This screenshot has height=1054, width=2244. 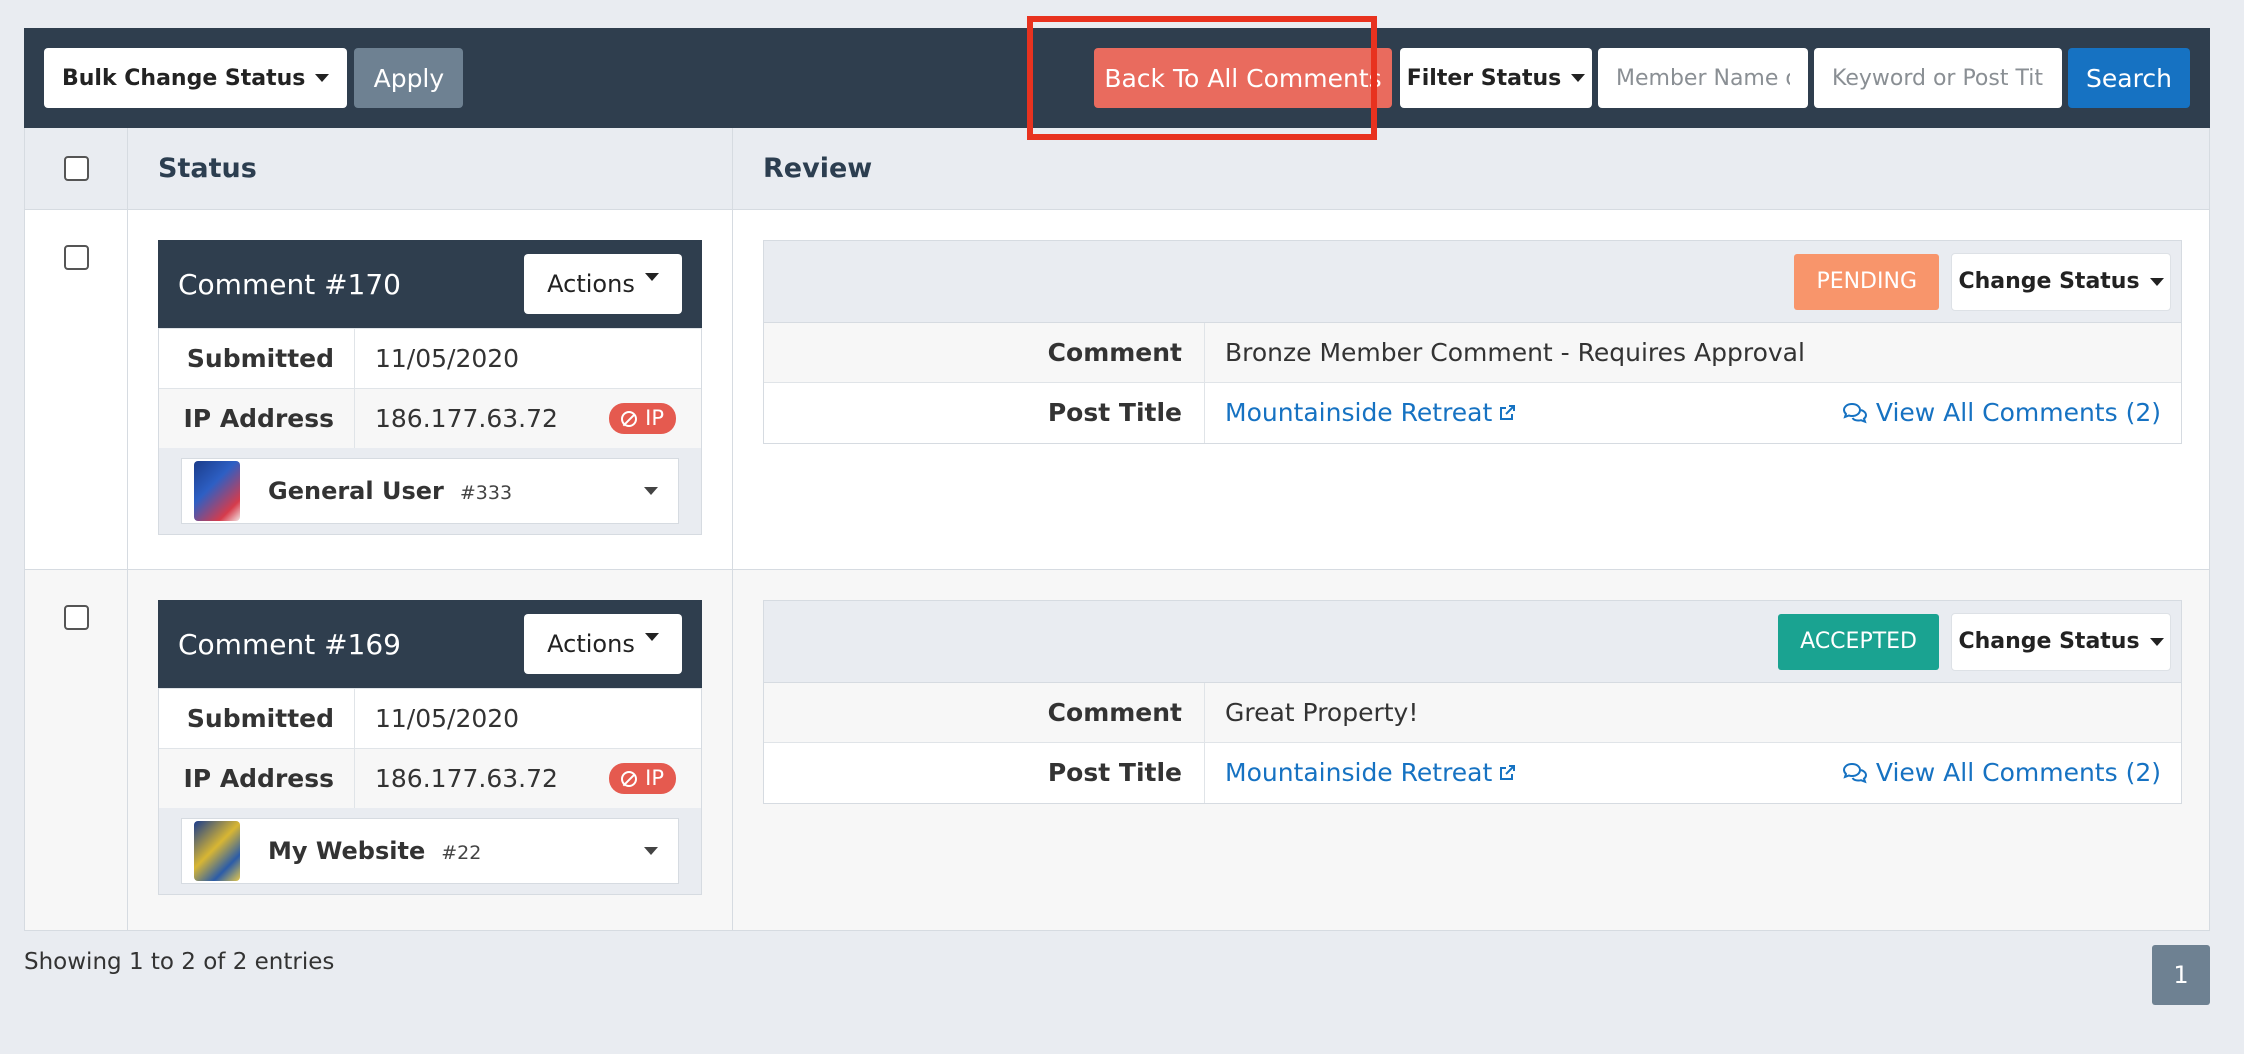 What do you see at coordinates (1858, 641) in the screenshot?
I see `status-badge: ACCEPTED` at bounding box center [1858, 641].